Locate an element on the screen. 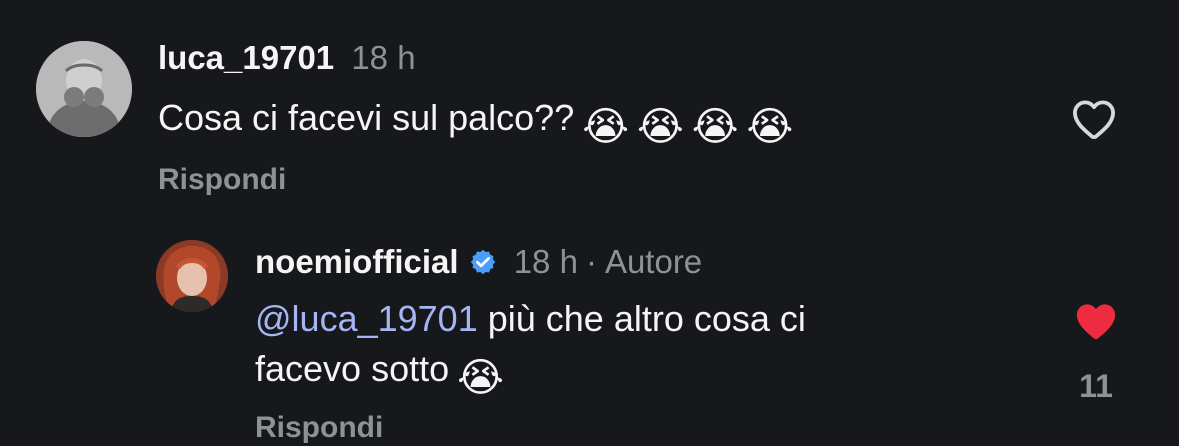  heart-filled-icon is located at coordinates (1096, 322).